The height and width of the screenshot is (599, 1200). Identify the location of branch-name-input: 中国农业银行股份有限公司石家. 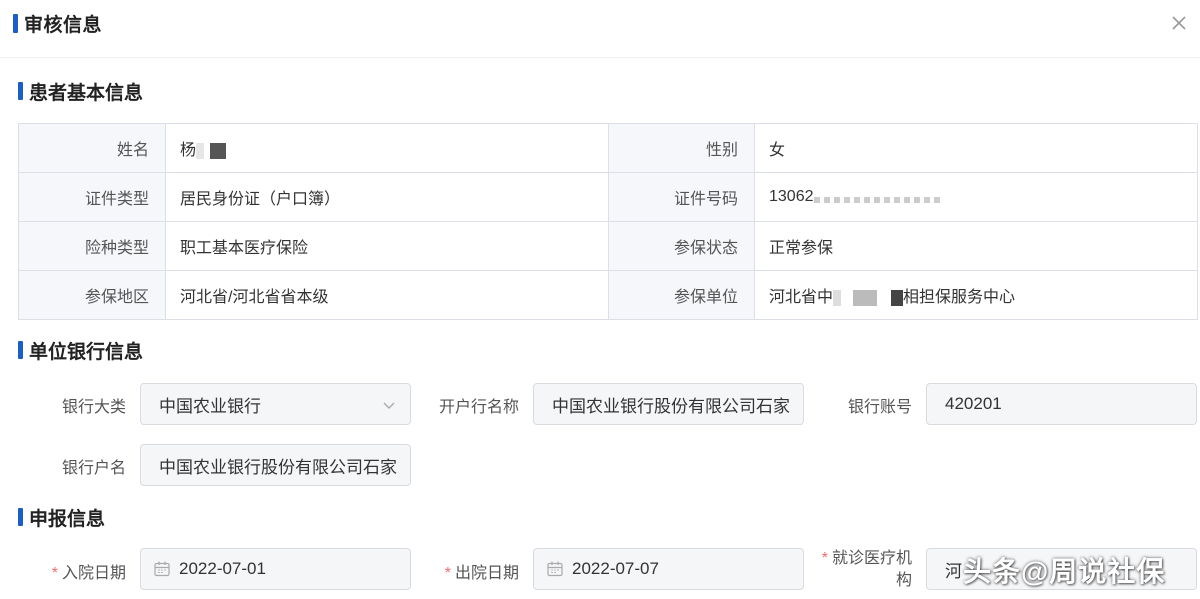
(668, 404).